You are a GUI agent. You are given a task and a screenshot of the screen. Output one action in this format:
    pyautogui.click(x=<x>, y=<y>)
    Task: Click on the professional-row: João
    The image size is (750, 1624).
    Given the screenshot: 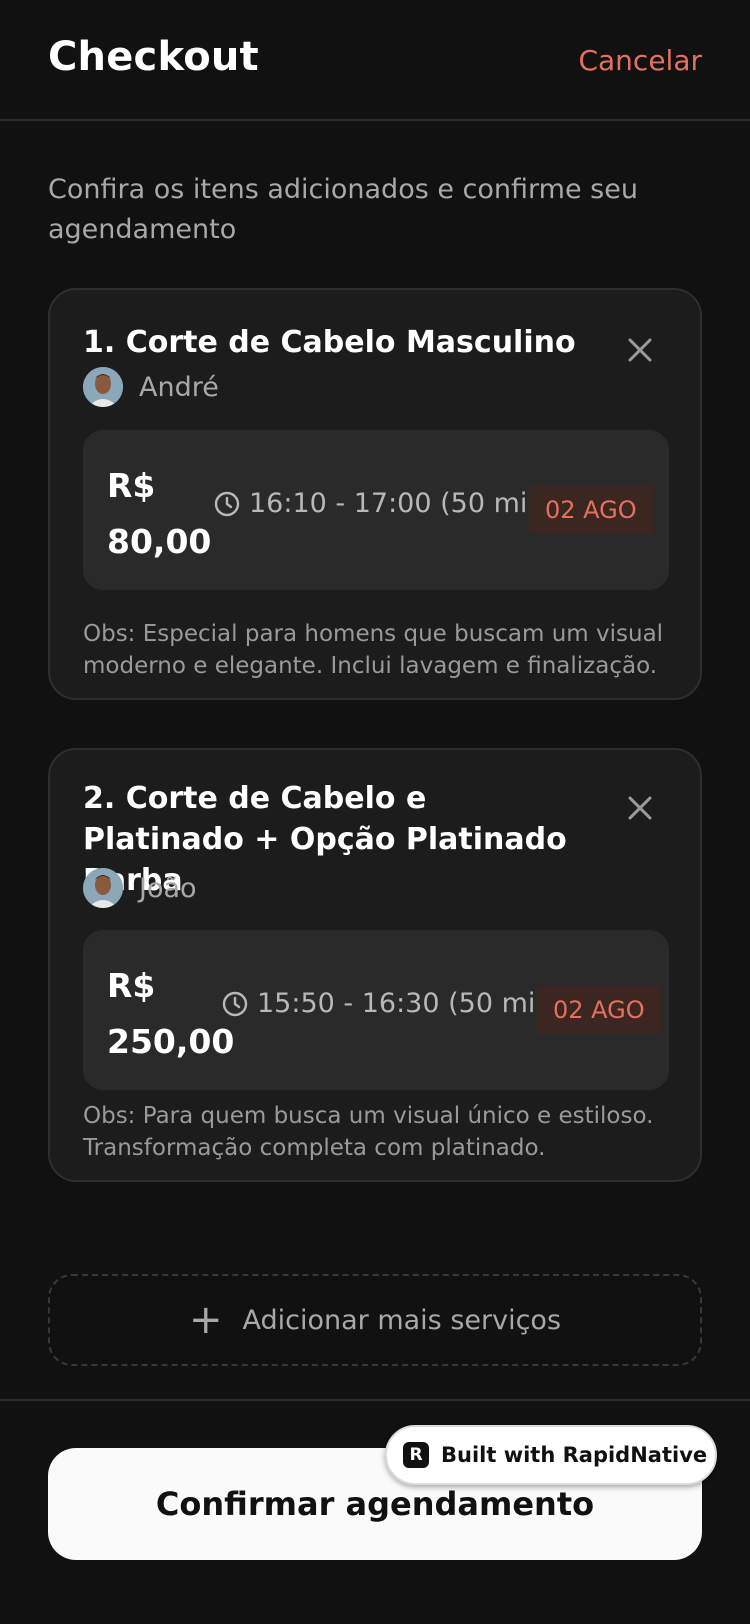 What is the action you would take?
    pyautogui.click(x=140, y=888)
    